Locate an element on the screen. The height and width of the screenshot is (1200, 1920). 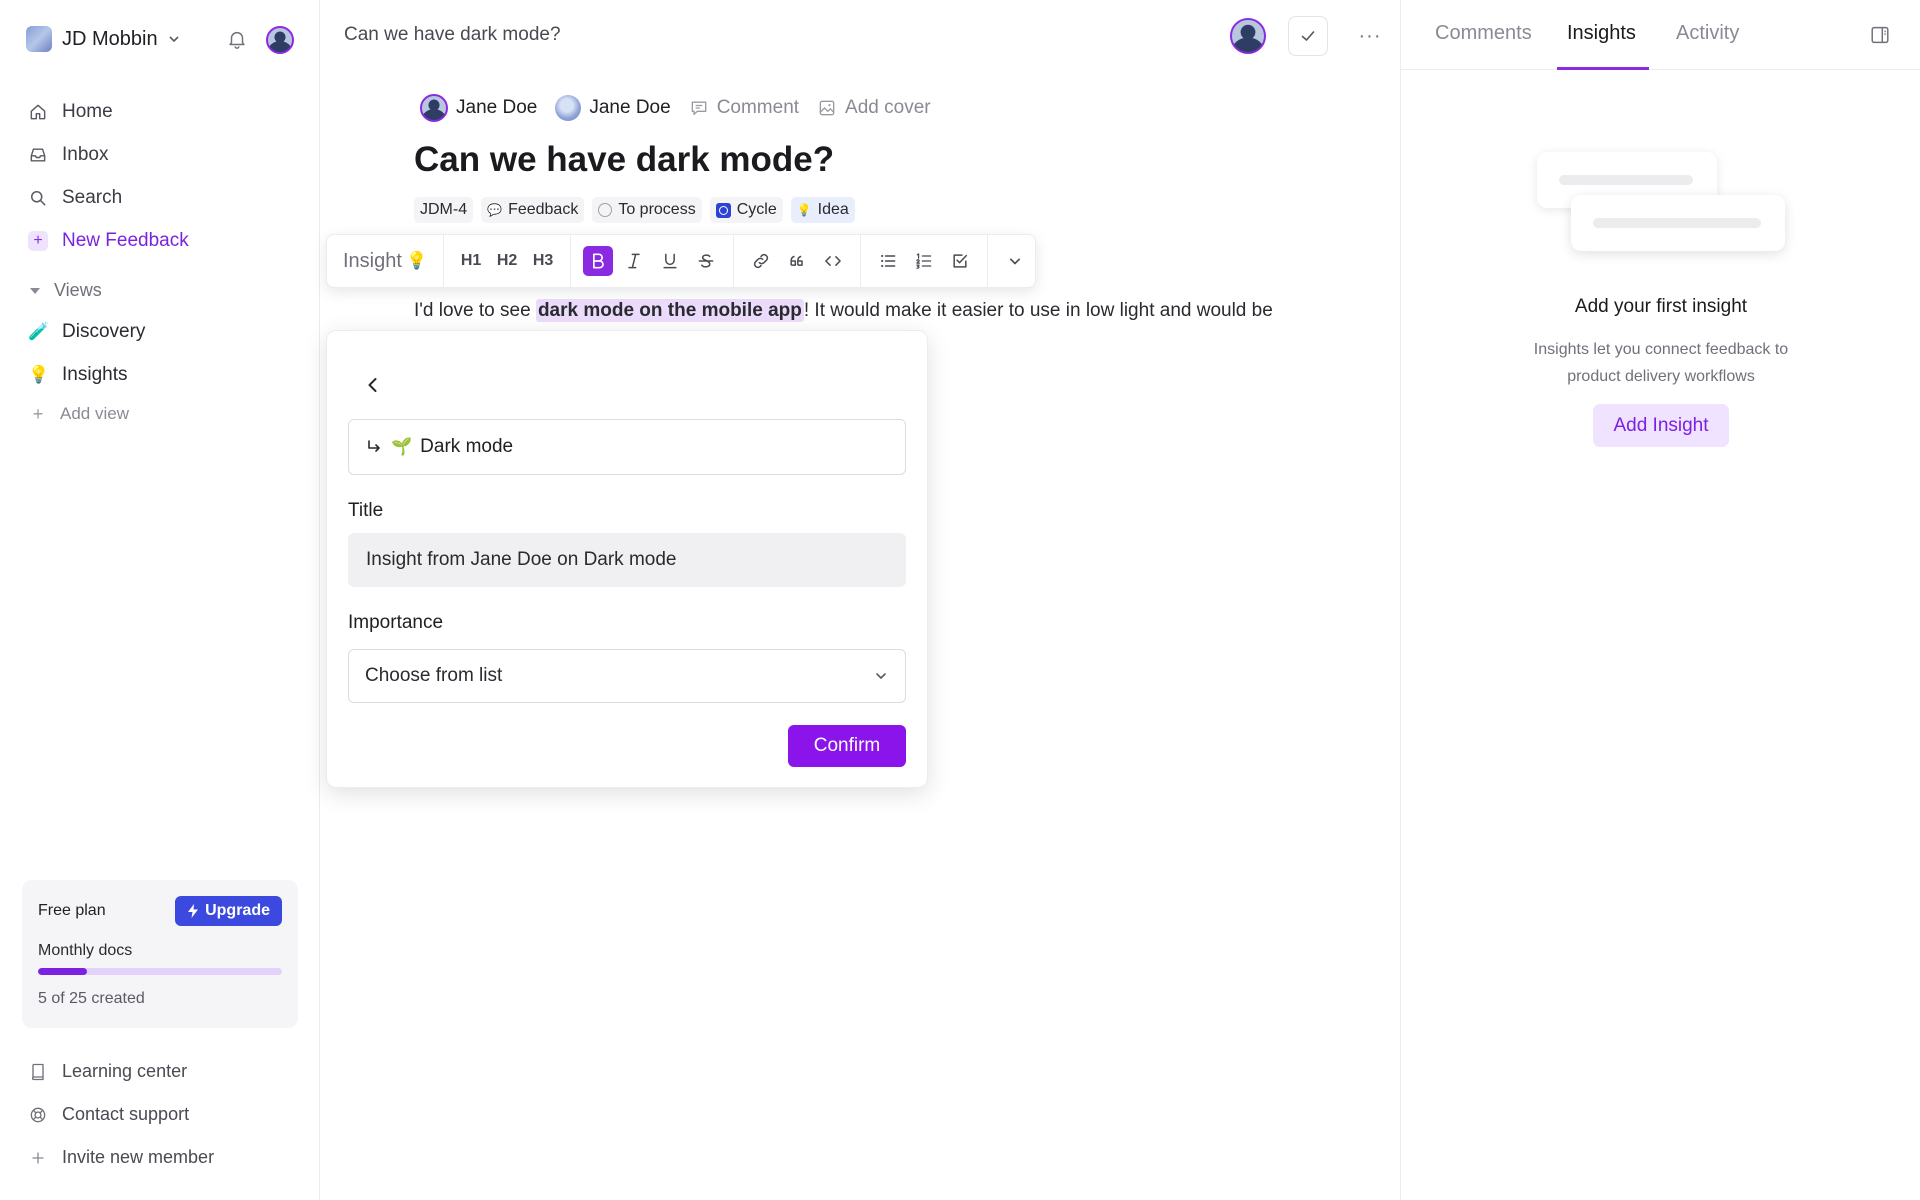
breadcrumb-title: Can we have dark mode? is located at coordinates (452, 34).